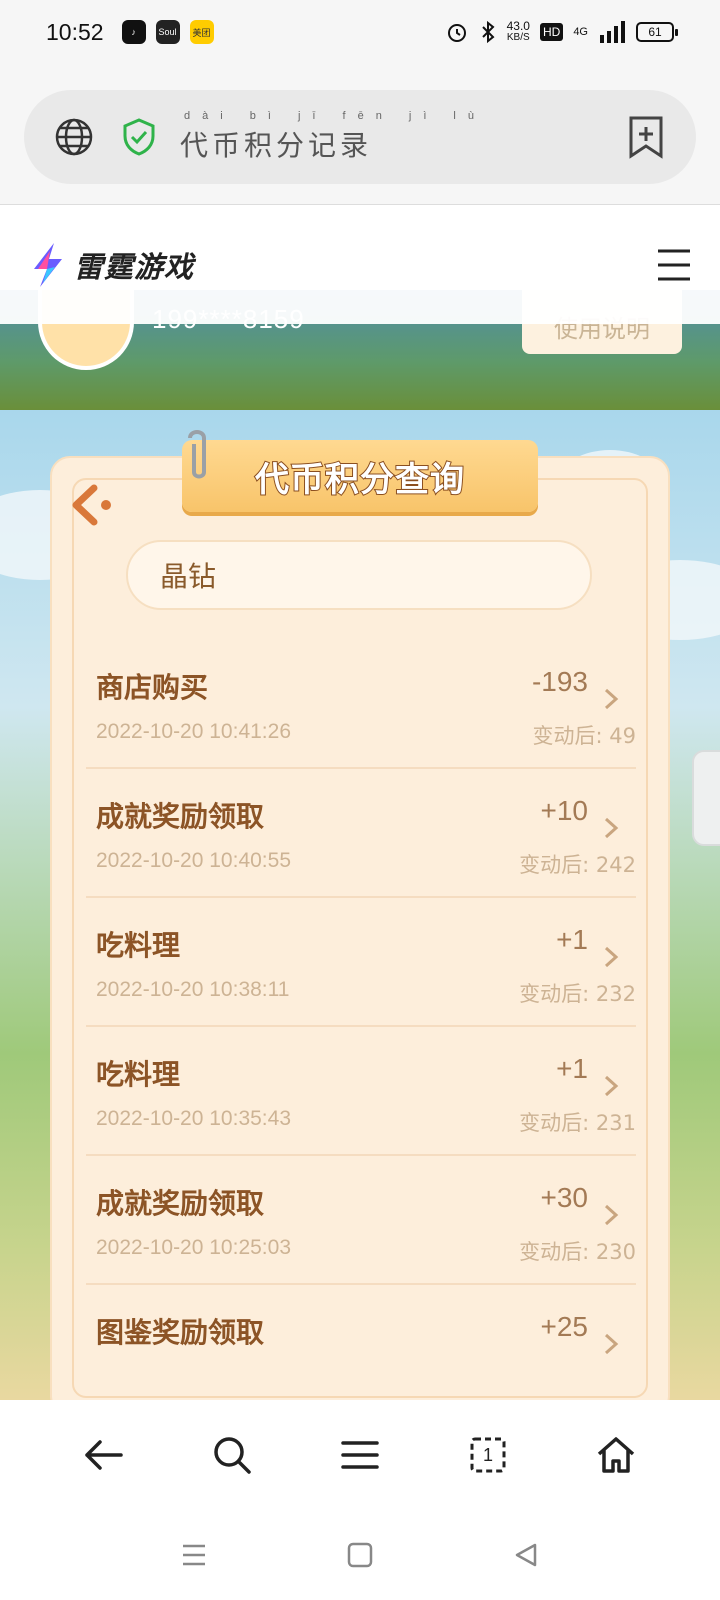  I want to click on battery-indicator: 61, so click(657, 32).